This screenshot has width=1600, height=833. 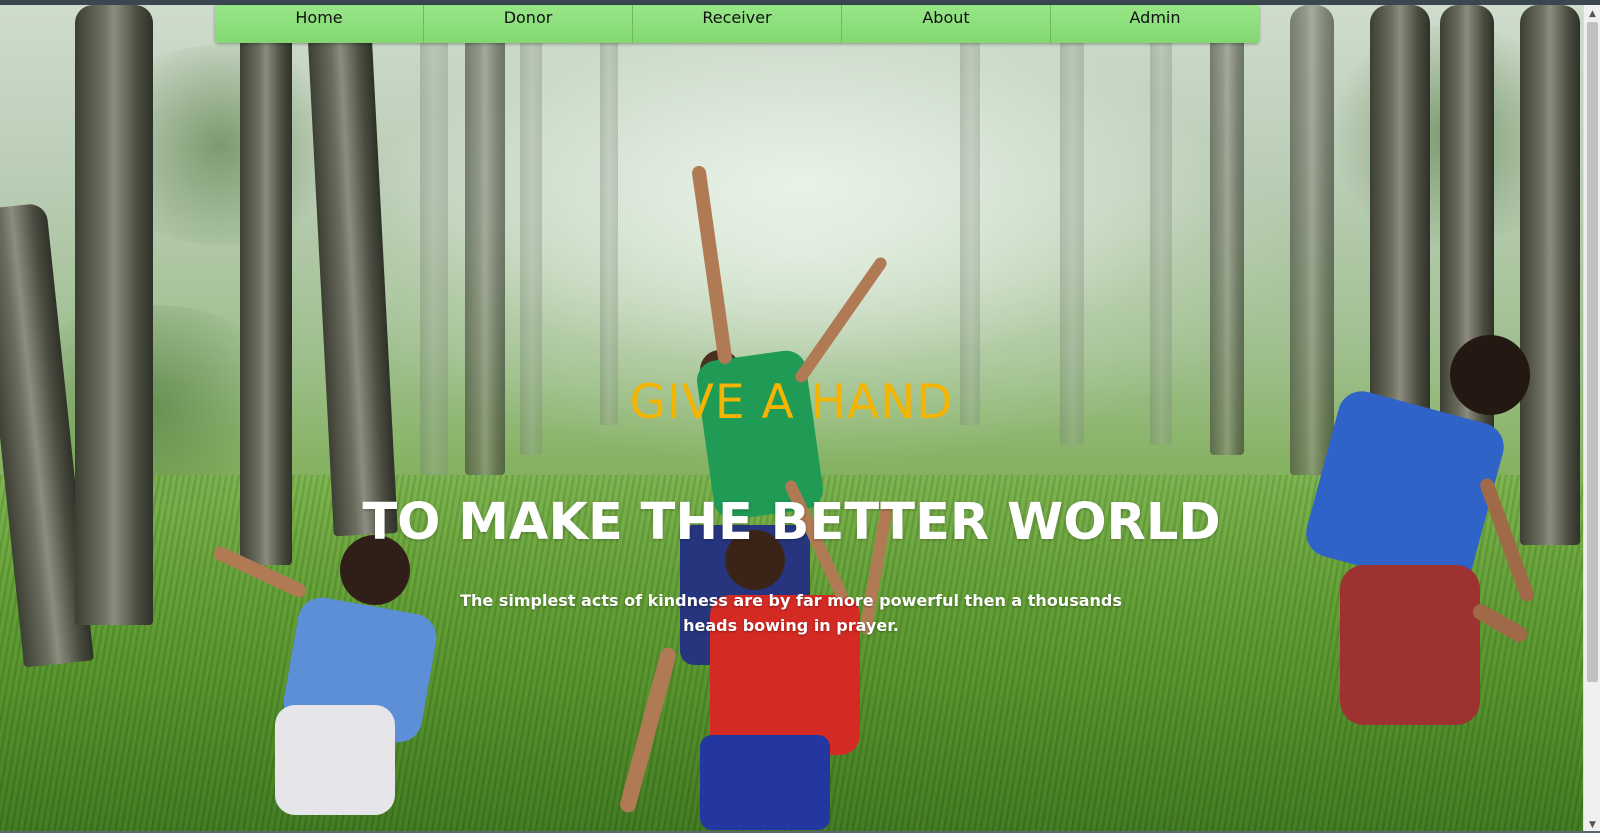 What do you see at coordinates (1592, 352) in the screenshot?
I see `scrollbar-thumb` at bounding box center [1592, 352].